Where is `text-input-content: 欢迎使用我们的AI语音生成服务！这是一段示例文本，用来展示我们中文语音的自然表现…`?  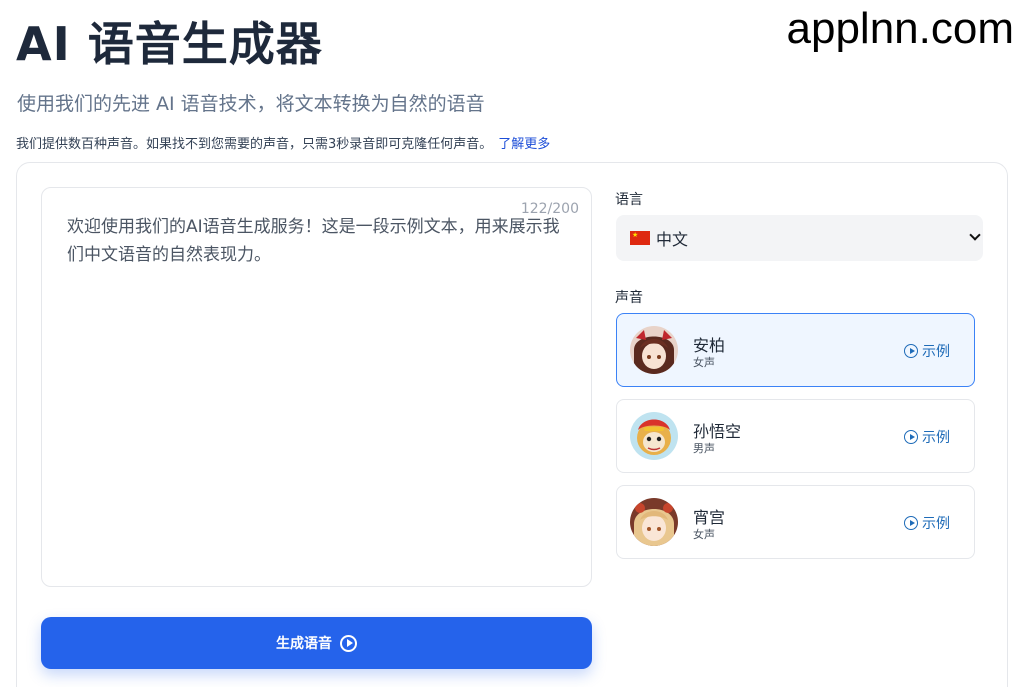 text-input-content: 欢迎使用我们的AI语音生成服务！这是一段示例文本，用来展示我们中文语音的自然表现… is located at coordinates (317, 241).